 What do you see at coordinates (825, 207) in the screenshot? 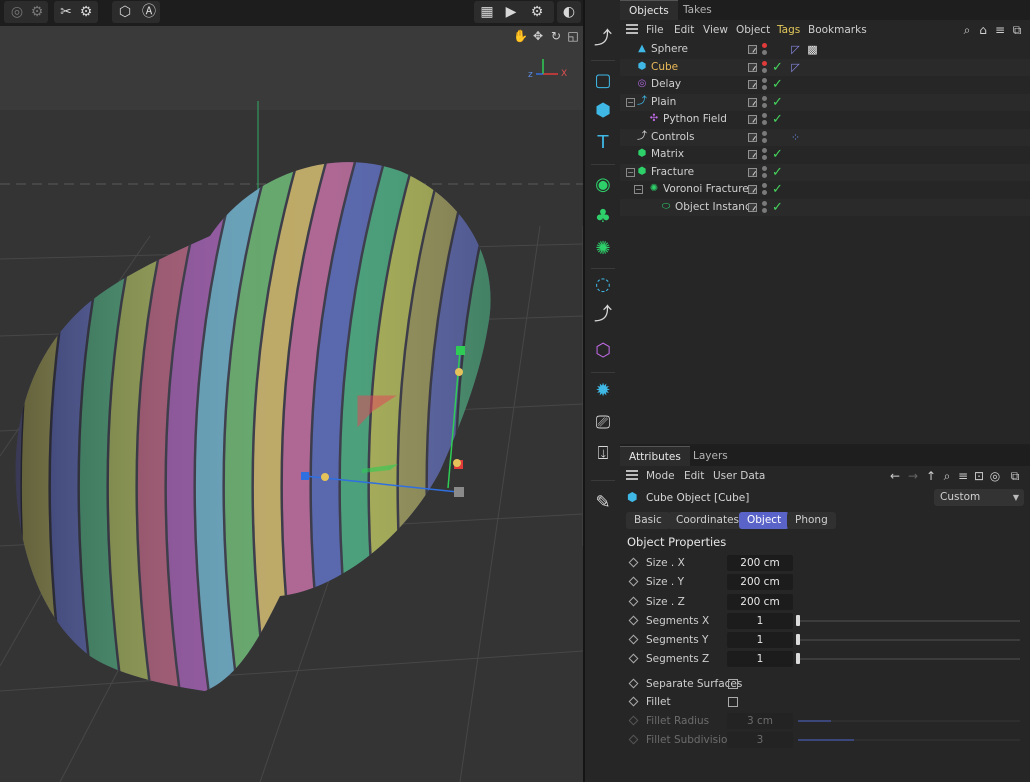
I see `object-row: ⬭ Object Instance ✓` at bounding box center [825, 207].